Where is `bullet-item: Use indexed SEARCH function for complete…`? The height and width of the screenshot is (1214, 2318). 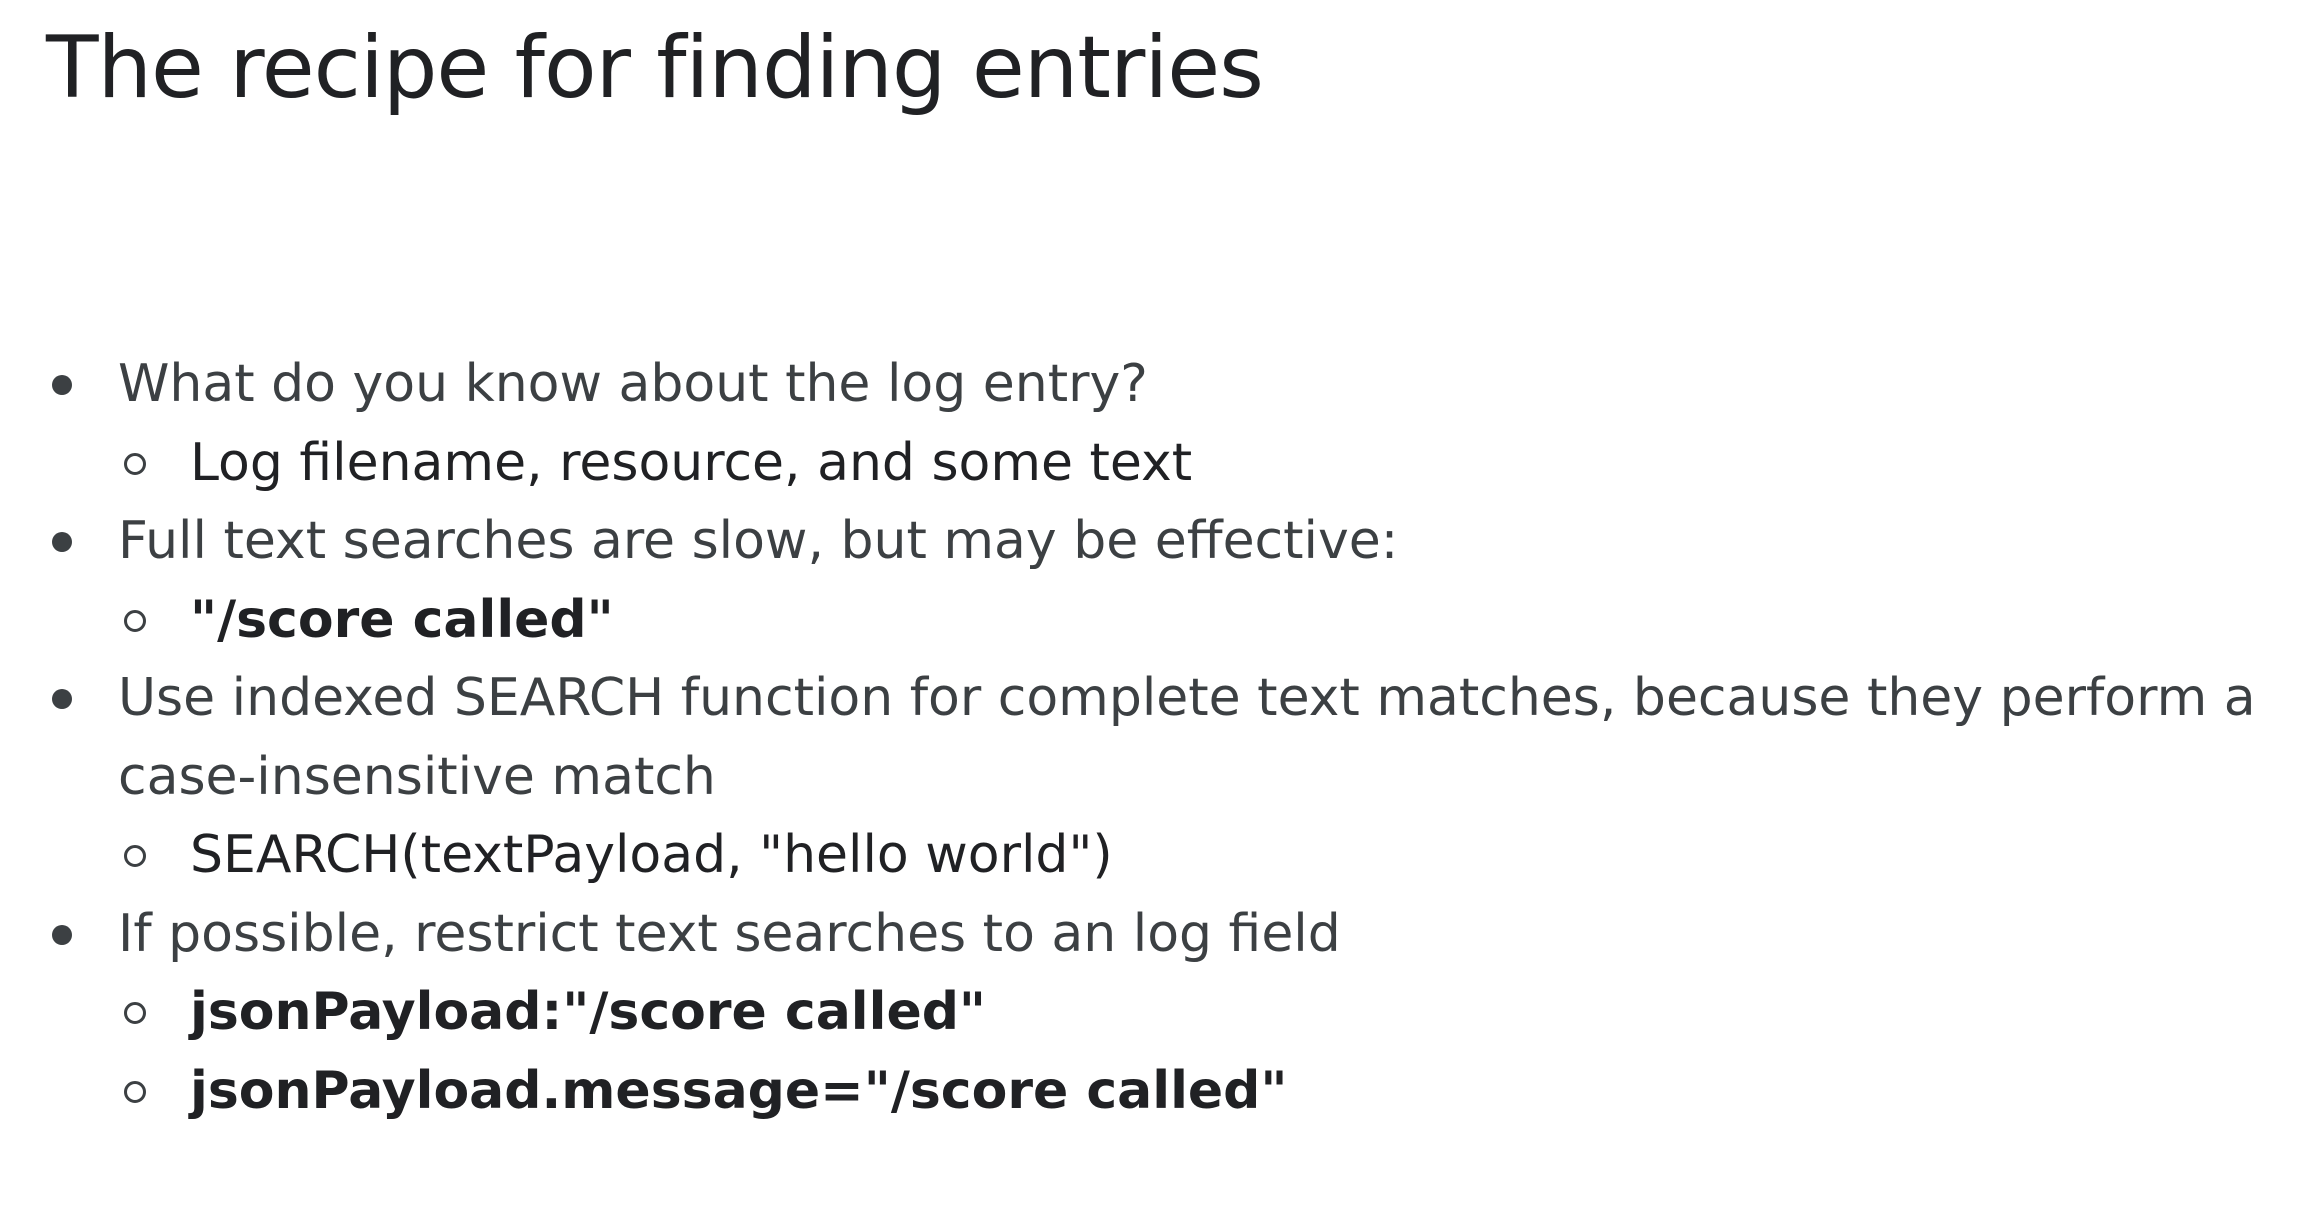
bullet-item: Use indexed SEARCH function for complete… is located at coordinates (1166, 737).